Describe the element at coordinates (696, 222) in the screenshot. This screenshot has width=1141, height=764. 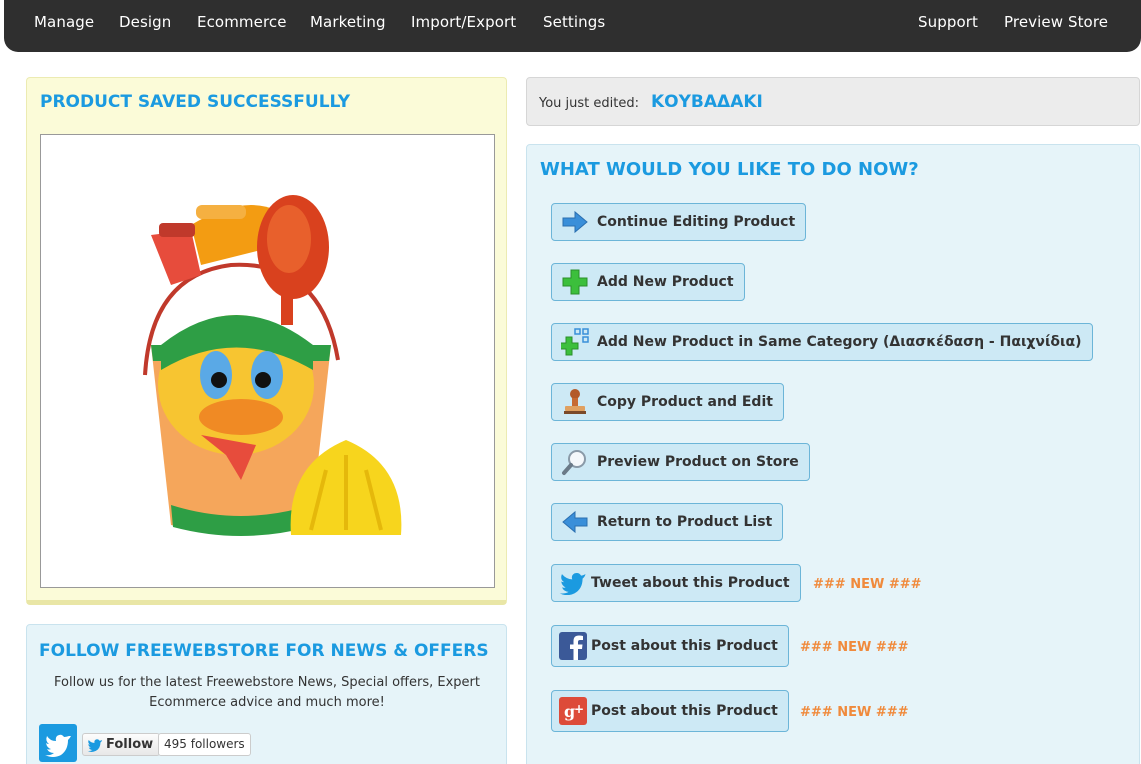
I see `continue-editing-label: Continue Editing Product` at that location.